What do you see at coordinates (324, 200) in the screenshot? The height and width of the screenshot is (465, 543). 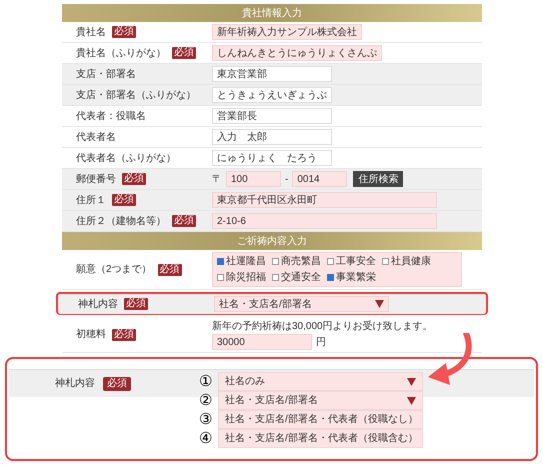 I see `text-field: 東京都千代田区永田町` at bounding box center [324, 200].